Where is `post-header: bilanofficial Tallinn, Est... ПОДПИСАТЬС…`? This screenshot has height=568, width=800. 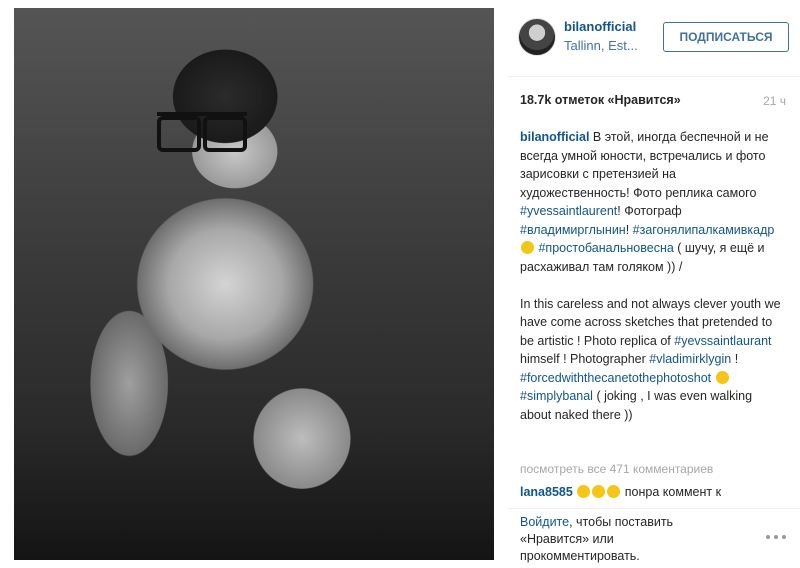 post-header: bilanofficial Tallinn, Est... ПОДПИСАТЬС… is located at coordinates (653, 37).